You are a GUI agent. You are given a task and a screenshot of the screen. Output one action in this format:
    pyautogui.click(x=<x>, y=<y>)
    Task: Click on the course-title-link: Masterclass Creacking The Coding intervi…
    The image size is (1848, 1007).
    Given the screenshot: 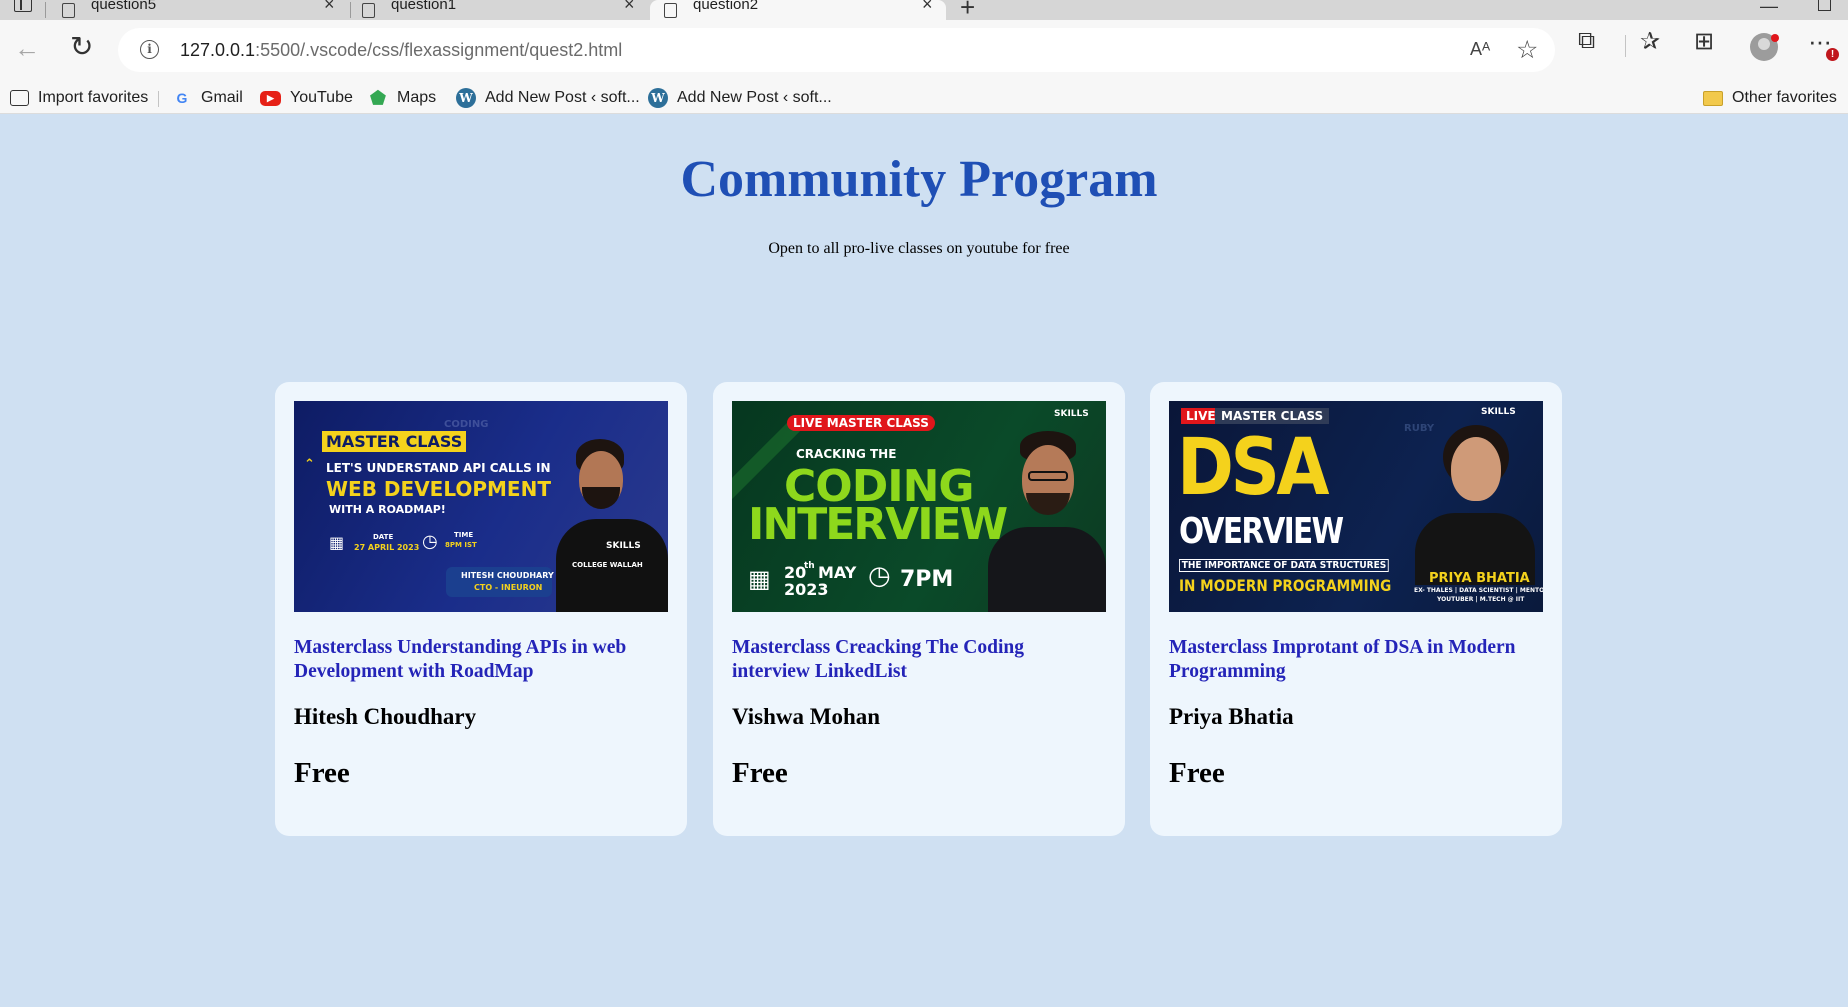 What is the action you would take?
    pyautogui.click(x=917, y=660)
    